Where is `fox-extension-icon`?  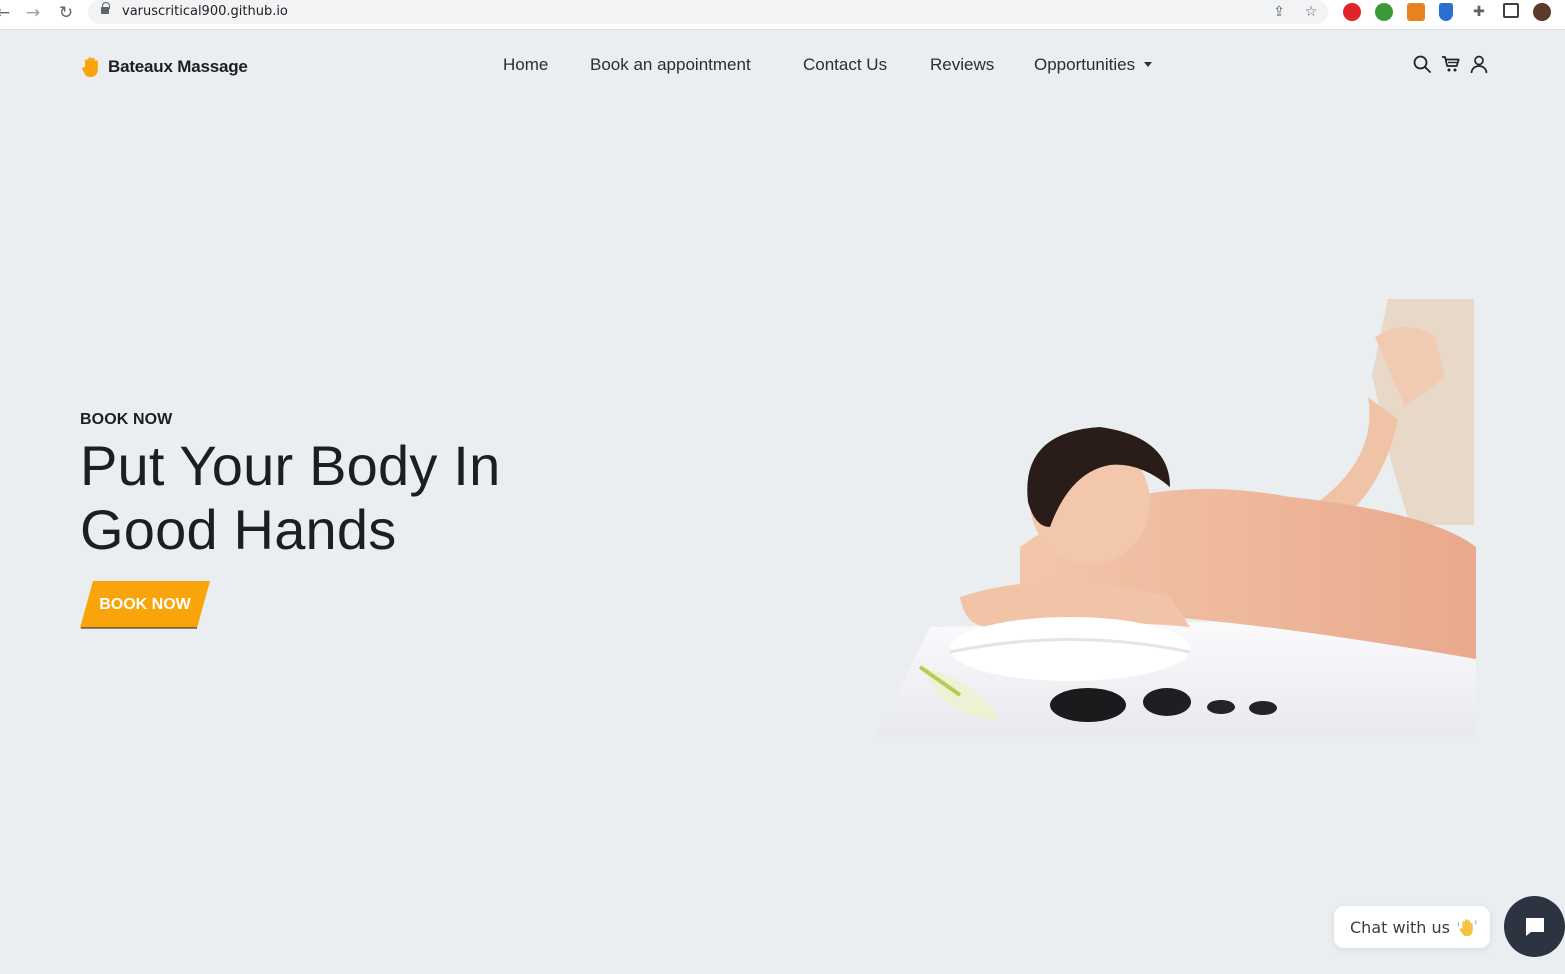
fox-extension-icon is located at coordinates (1416, 12).